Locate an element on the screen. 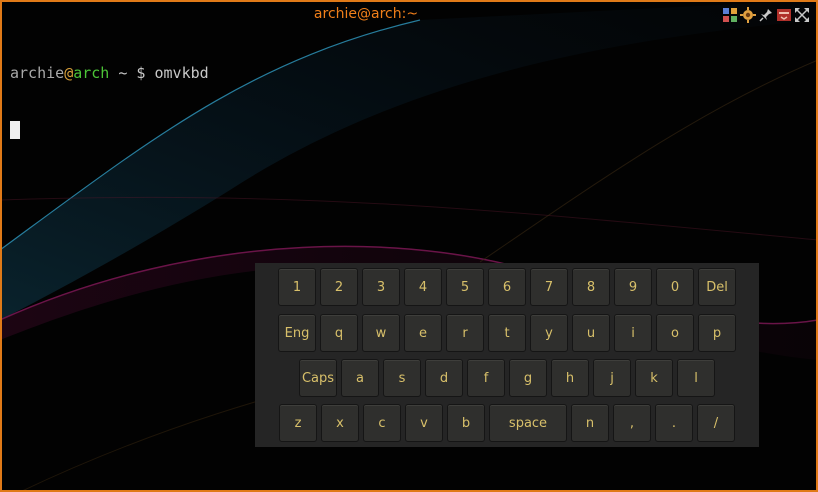 This screenshot has height=492, width=818. key-caps: Caps is located at coordinates (318, 378).